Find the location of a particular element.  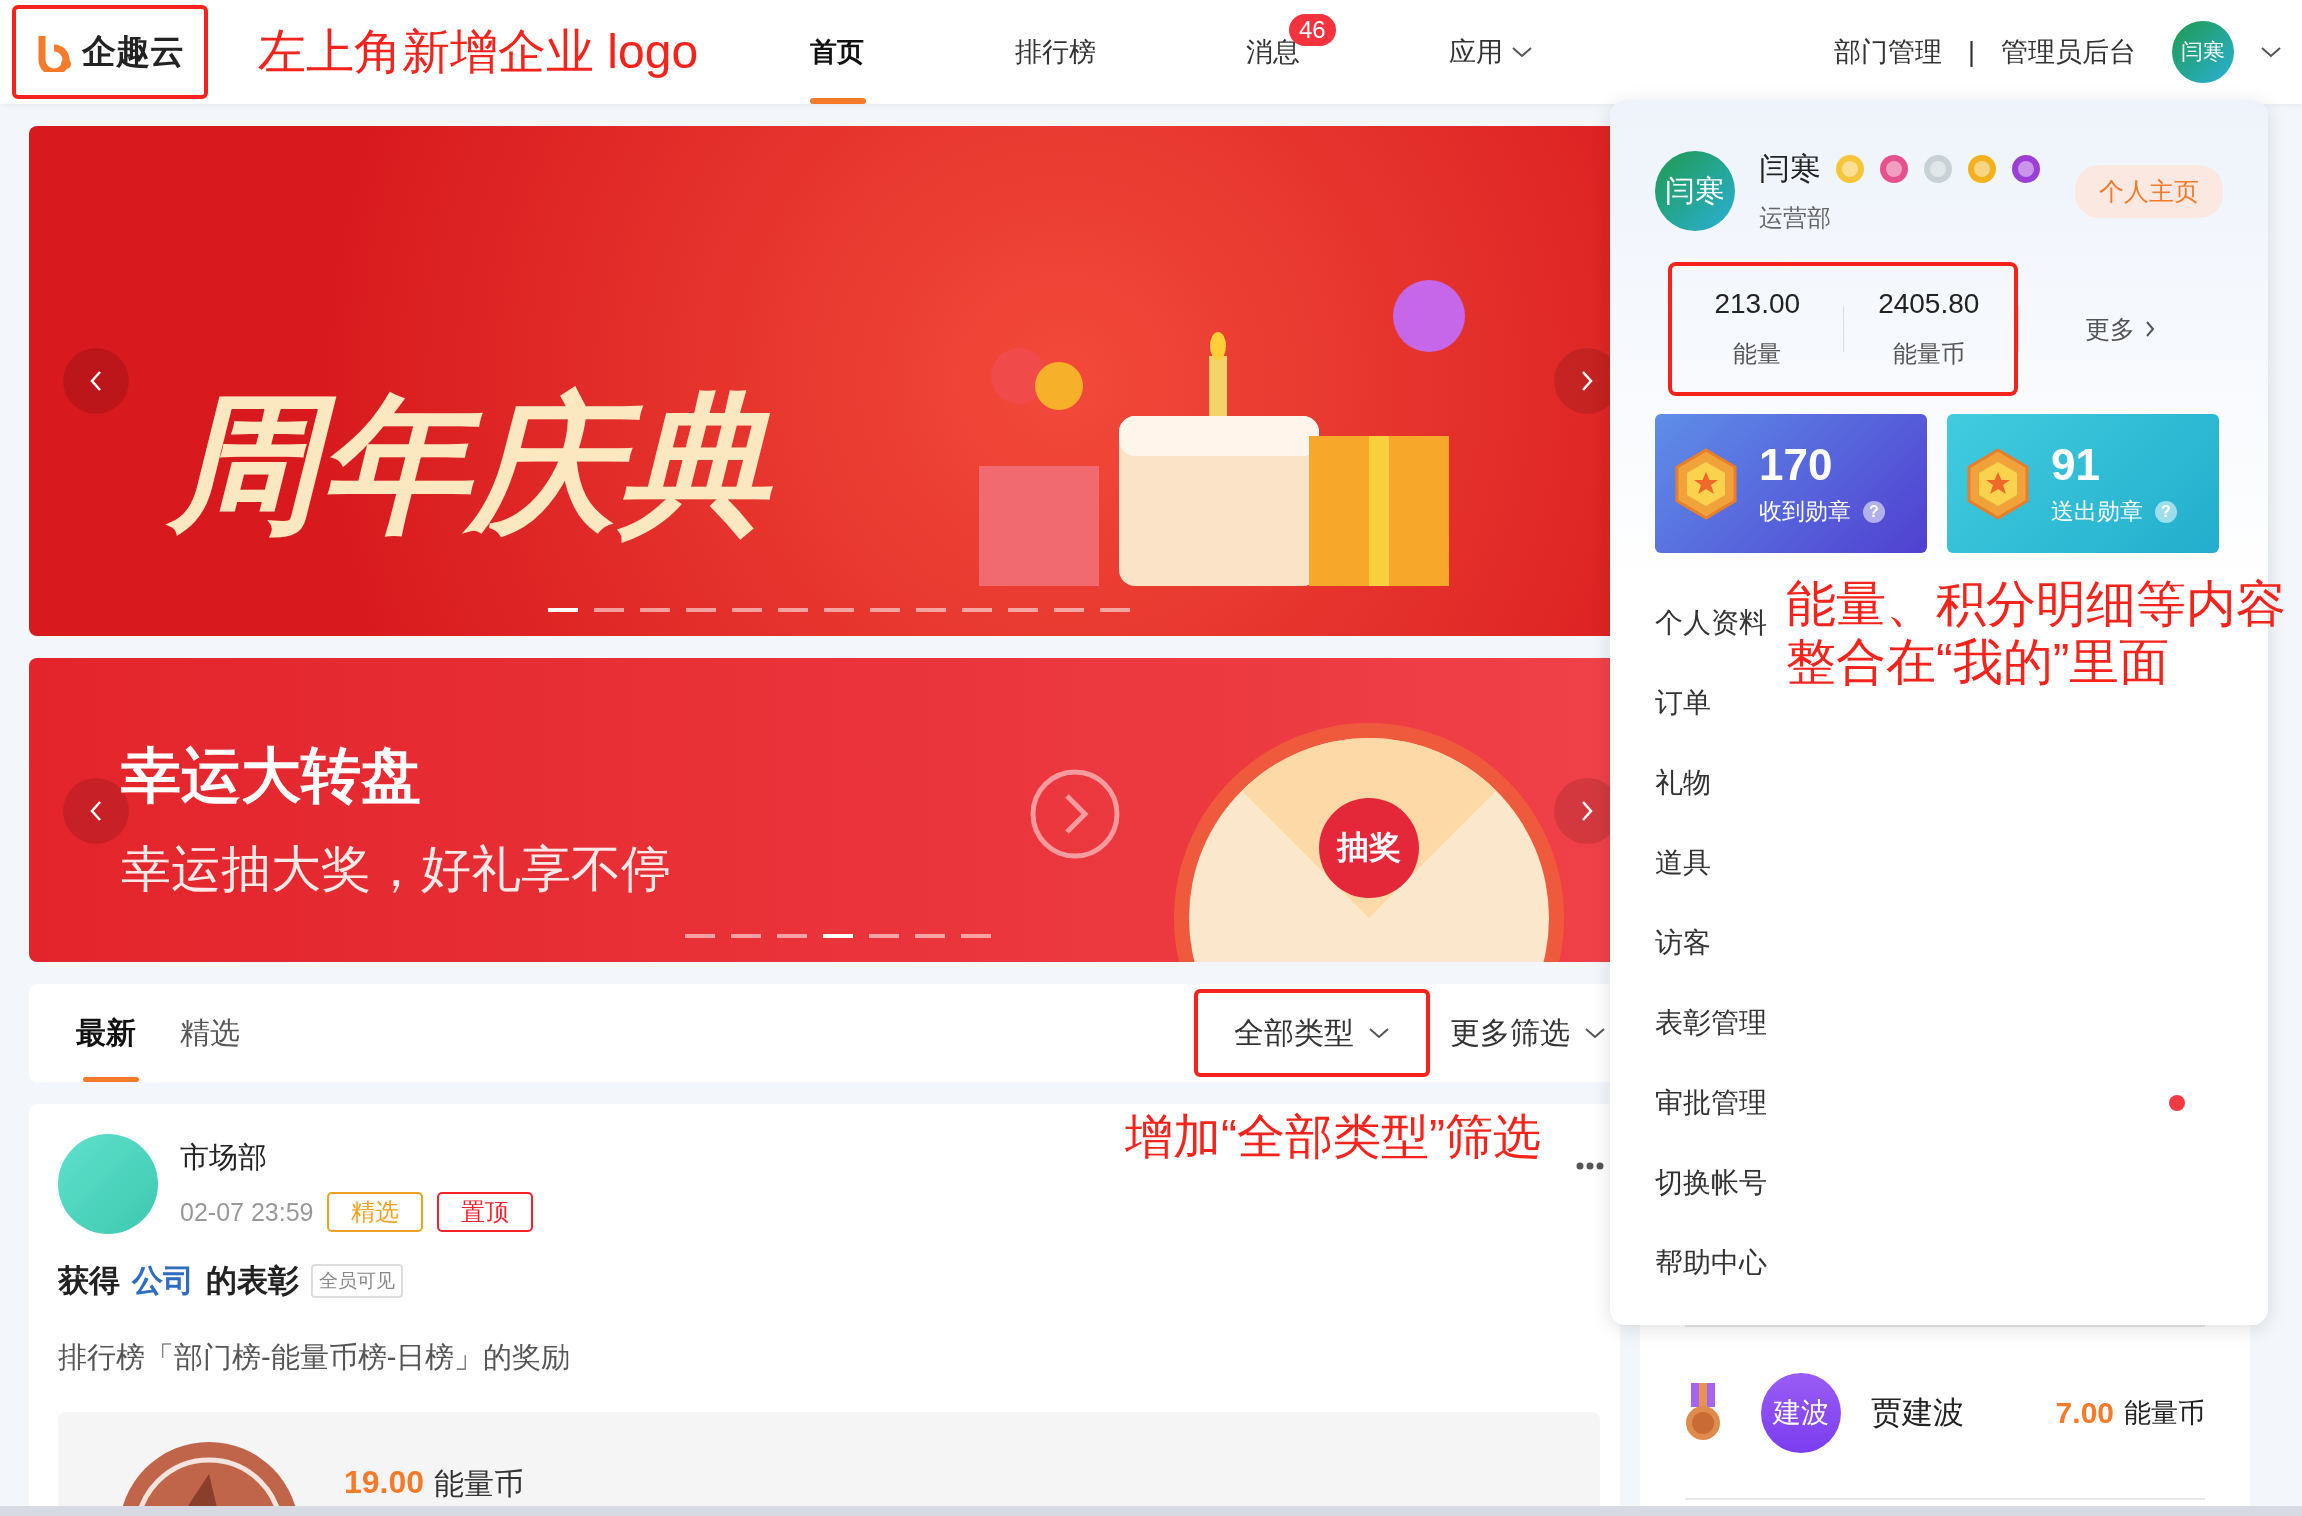

user-name: 闫寒 is located at coordinates (1790, 169).